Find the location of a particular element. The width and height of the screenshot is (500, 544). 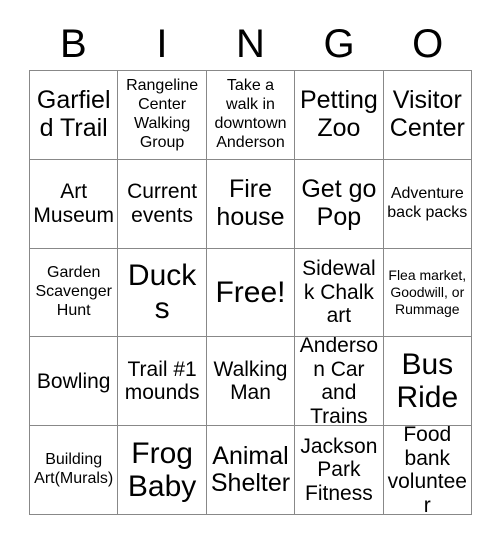

bingo-header-letter-g: G is located at coordinates (339, 43).